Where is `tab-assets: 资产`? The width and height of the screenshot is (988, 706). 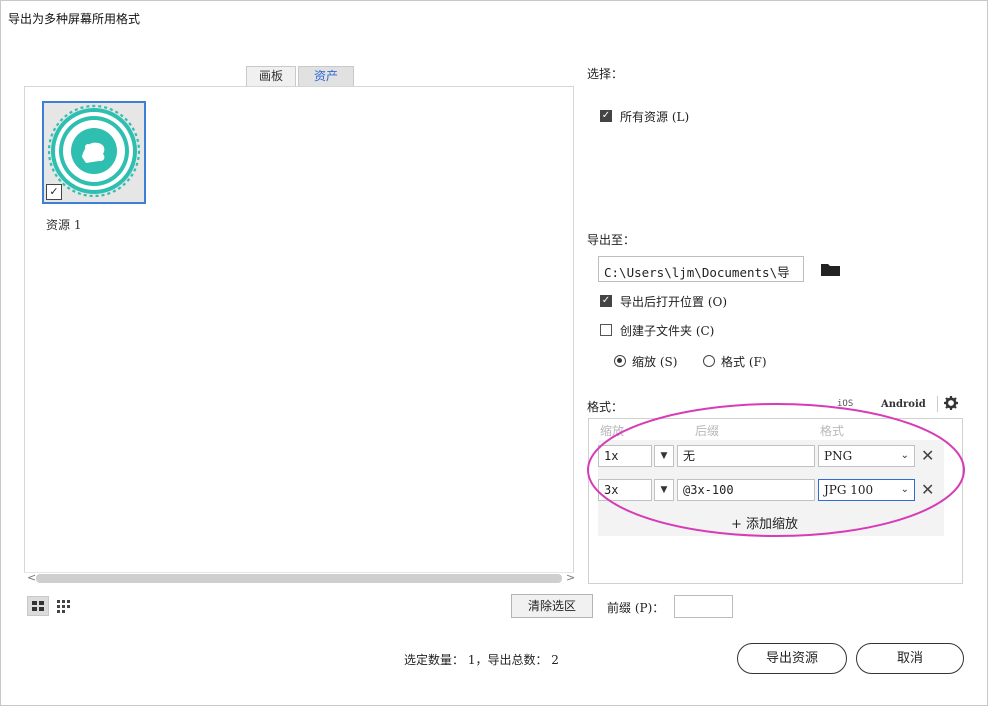
tab-assets: 资产 is located at coordinates (326, 76).